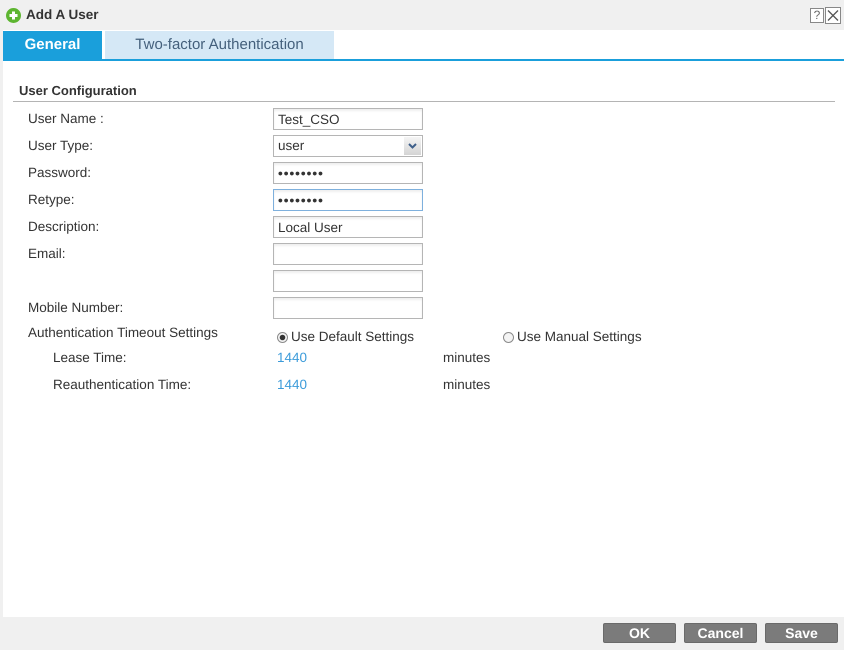  What do you see at coordinates (348, 227) in the screenshot?
I see `input-field: Local User` at bounding box center [348, 227].